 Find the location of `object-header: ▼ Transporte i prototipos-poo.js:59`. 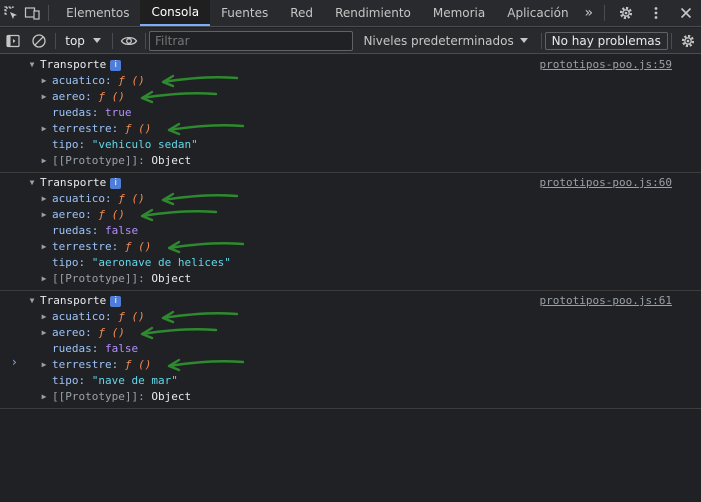

object-header: ▼ Transporte i prototipos-poo.js:59 is located at coordinates (350, 65).